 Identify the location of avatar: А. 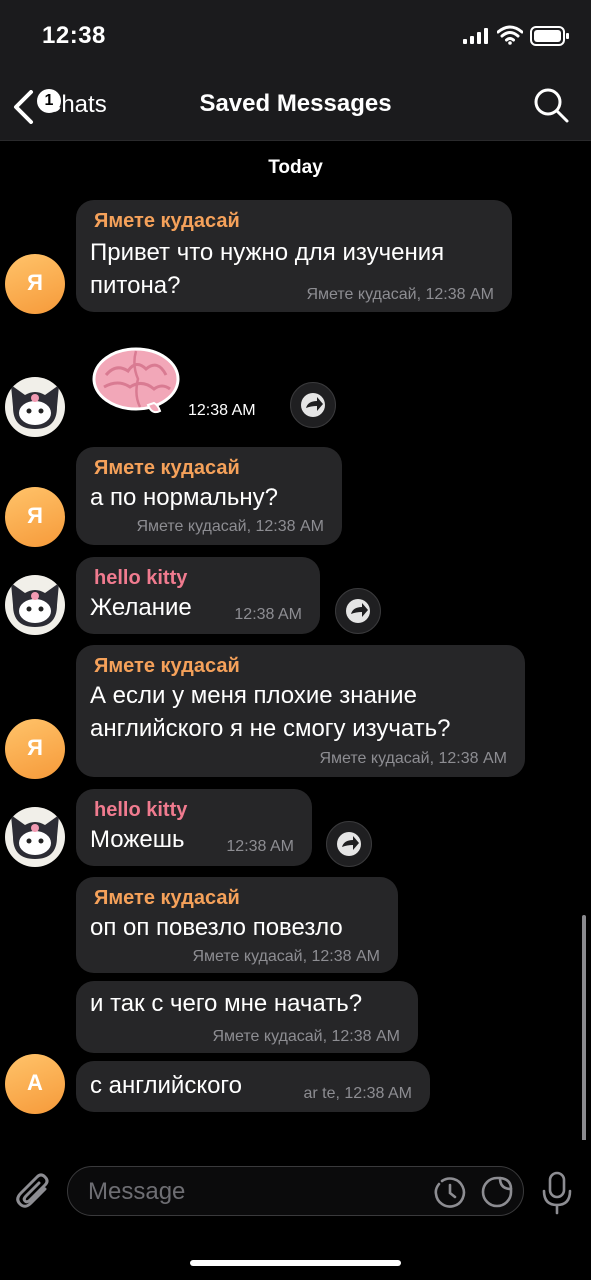
(35, 1084).